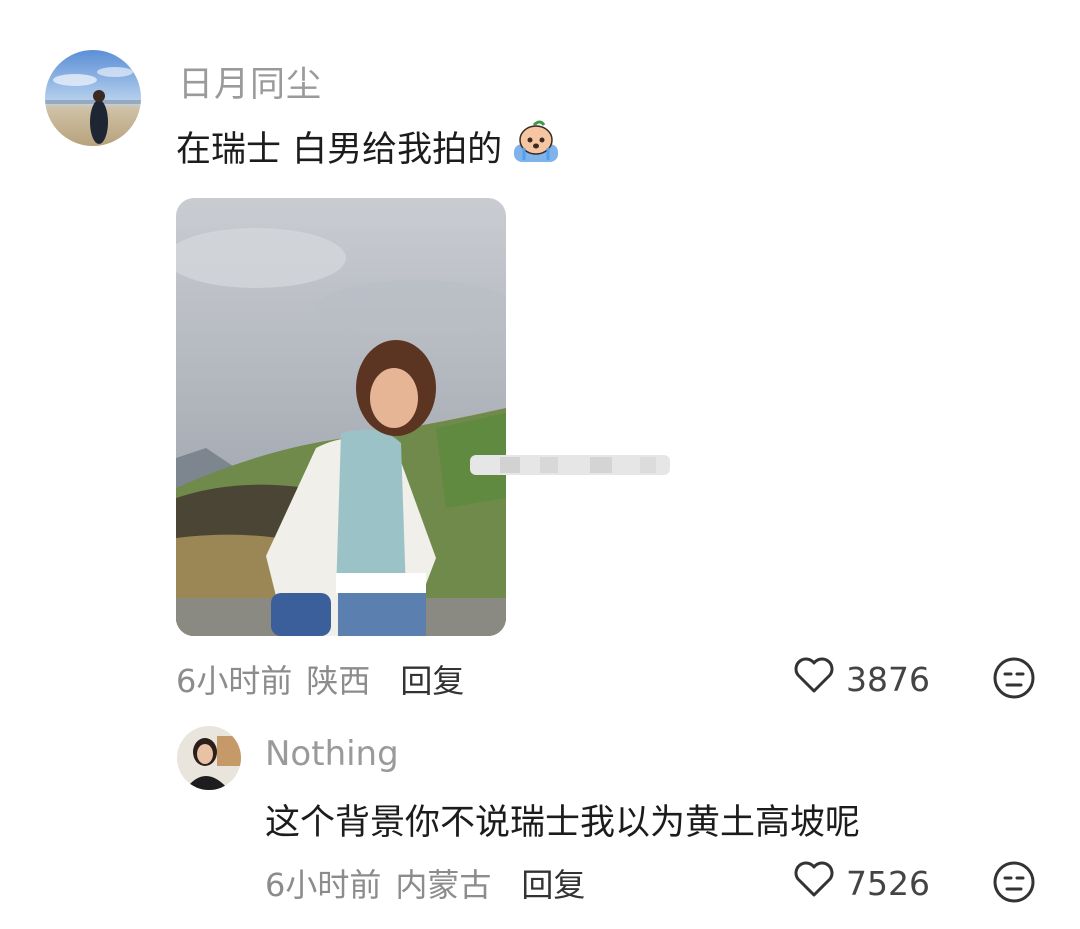  I want to click on reply-meta: 6小时前 内蒙古 回复, so click(425, 883).